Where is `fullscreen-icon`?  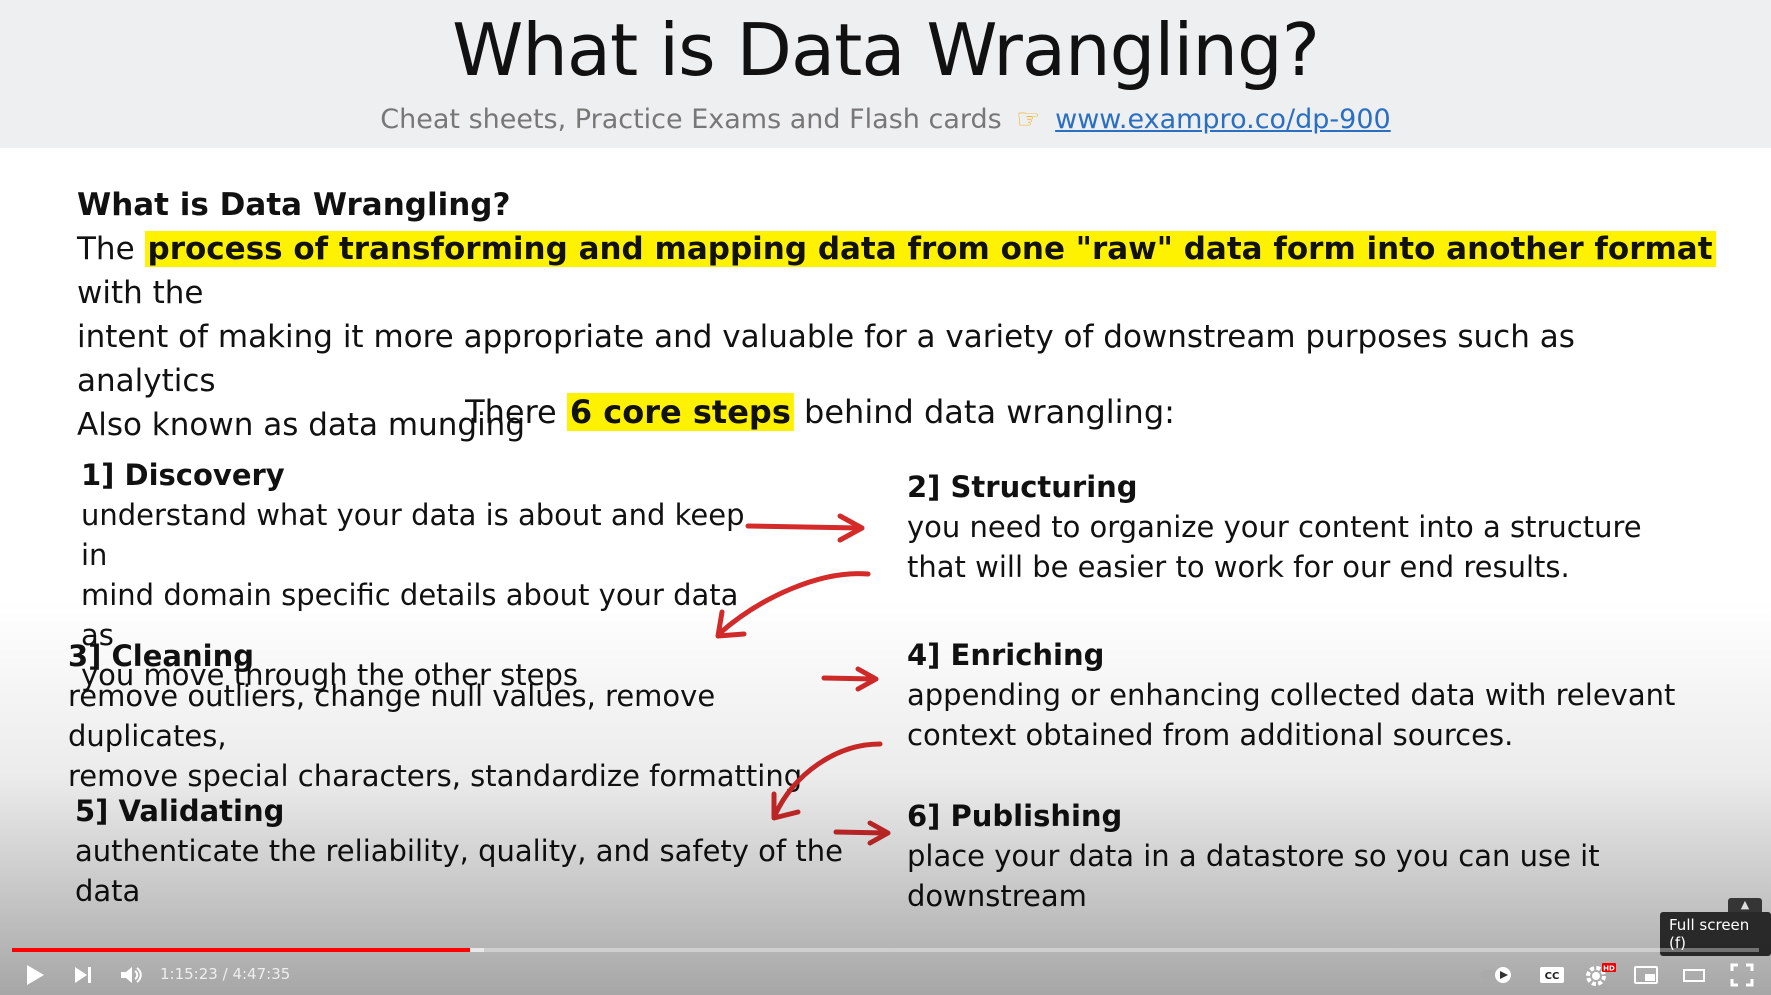
fullscreen-icon is located at coordinates (1742, 975).